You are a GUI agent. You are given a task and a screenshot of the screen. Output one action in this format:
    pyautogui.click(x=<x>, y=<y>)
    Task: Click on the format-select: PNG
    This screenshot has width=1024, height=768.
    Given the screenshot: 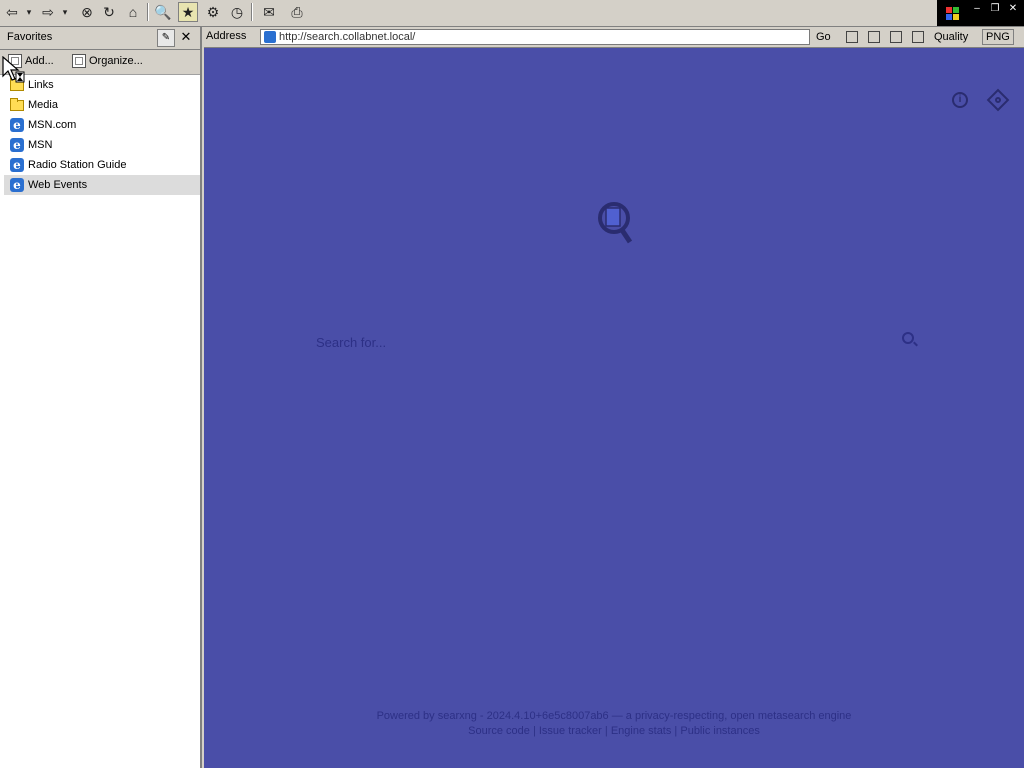 What is the action you would take?
    pyautogui.click(x=998, y=37)
    